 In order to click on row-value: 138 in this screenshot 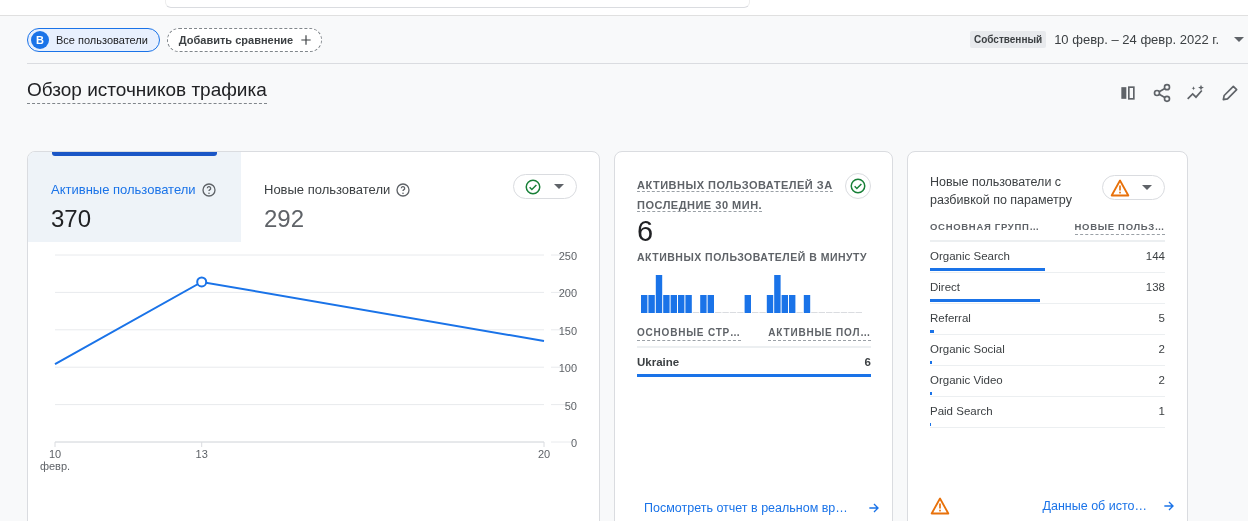, I will do `click(1155, 287)`.